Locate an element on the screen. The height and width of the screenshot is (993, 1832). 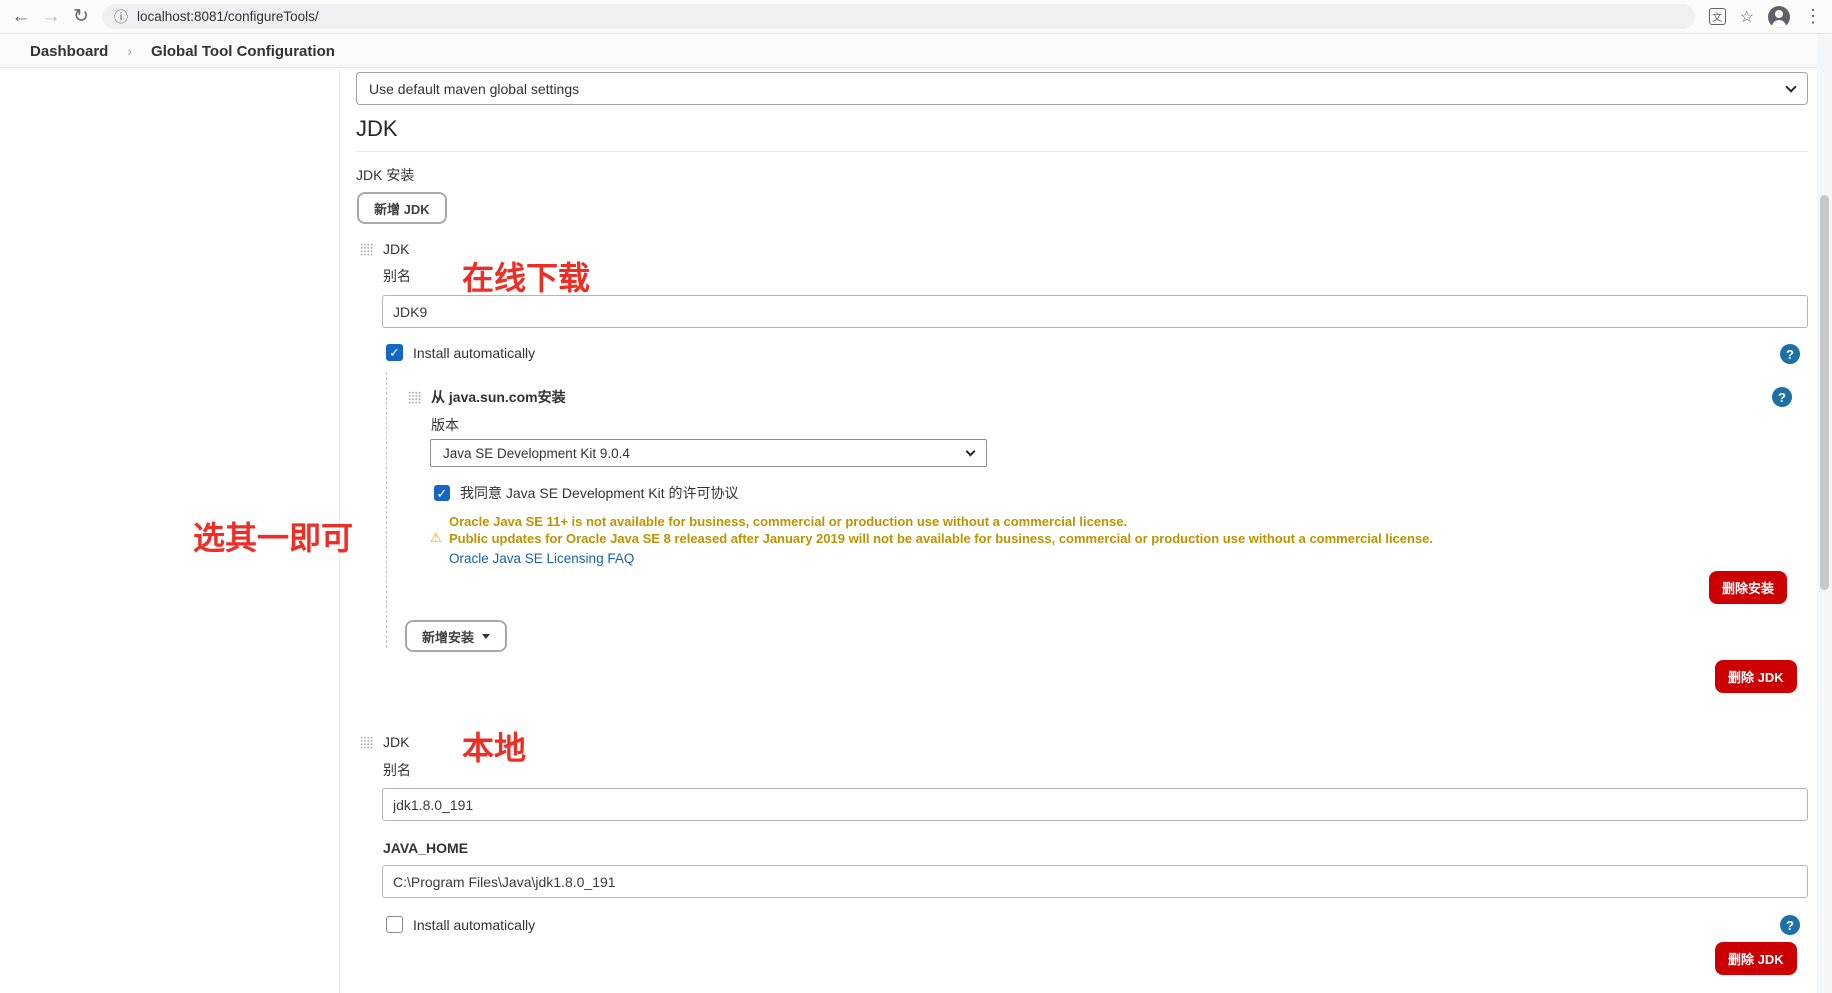
back-icon: ← is located at coordinates (21, 17).